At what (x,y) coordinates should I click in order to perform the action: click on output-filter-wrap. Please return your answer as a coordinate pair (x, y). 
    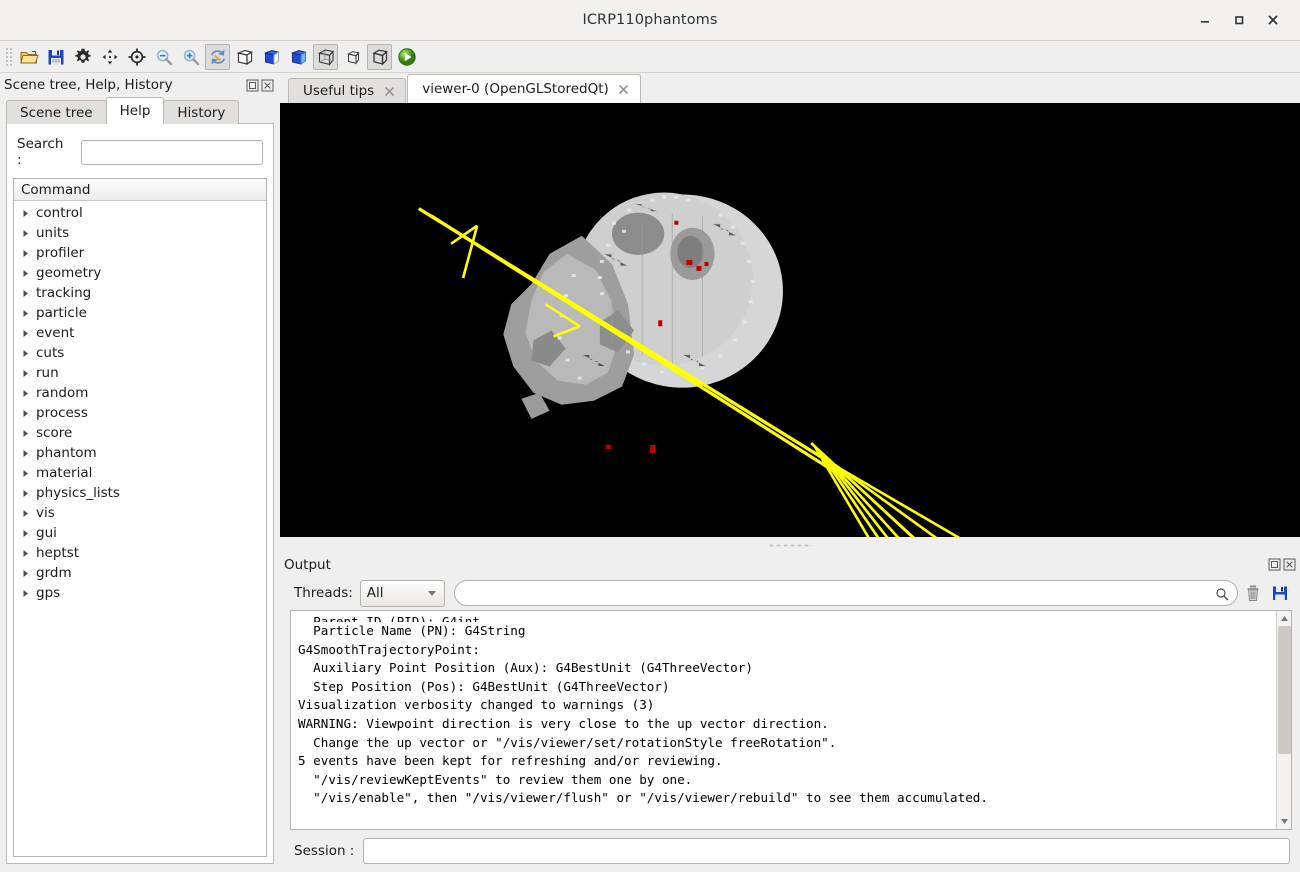
    Looking at the image, I should click on (841, 593).